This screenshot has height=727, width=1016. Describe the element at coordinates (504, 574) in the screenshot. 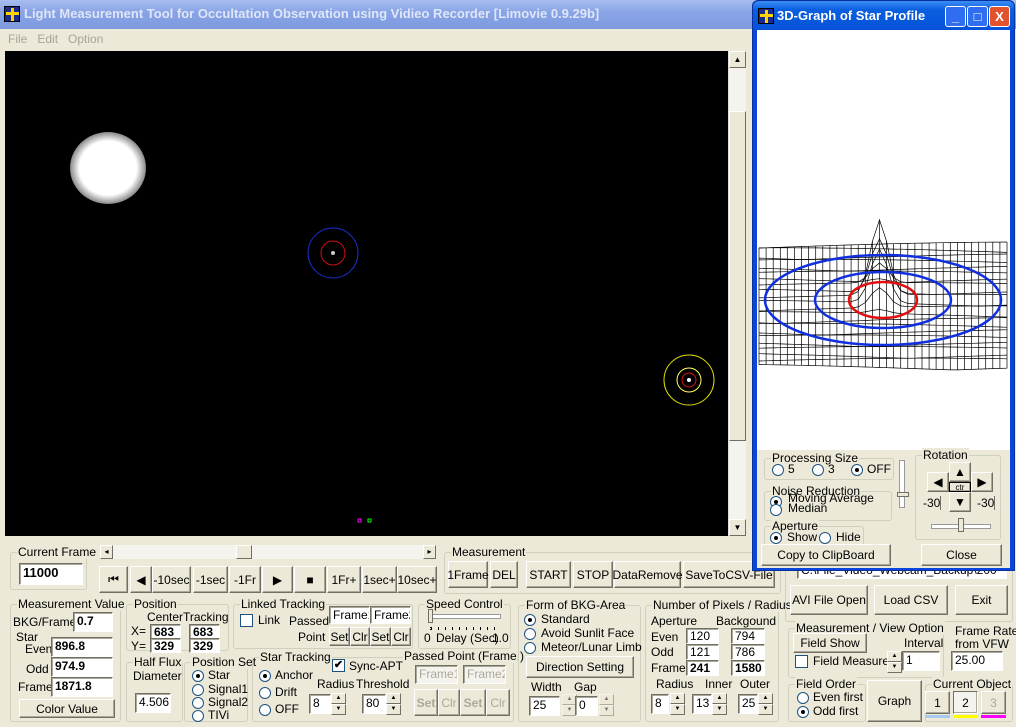

I see `del-button: DEL` at that location.